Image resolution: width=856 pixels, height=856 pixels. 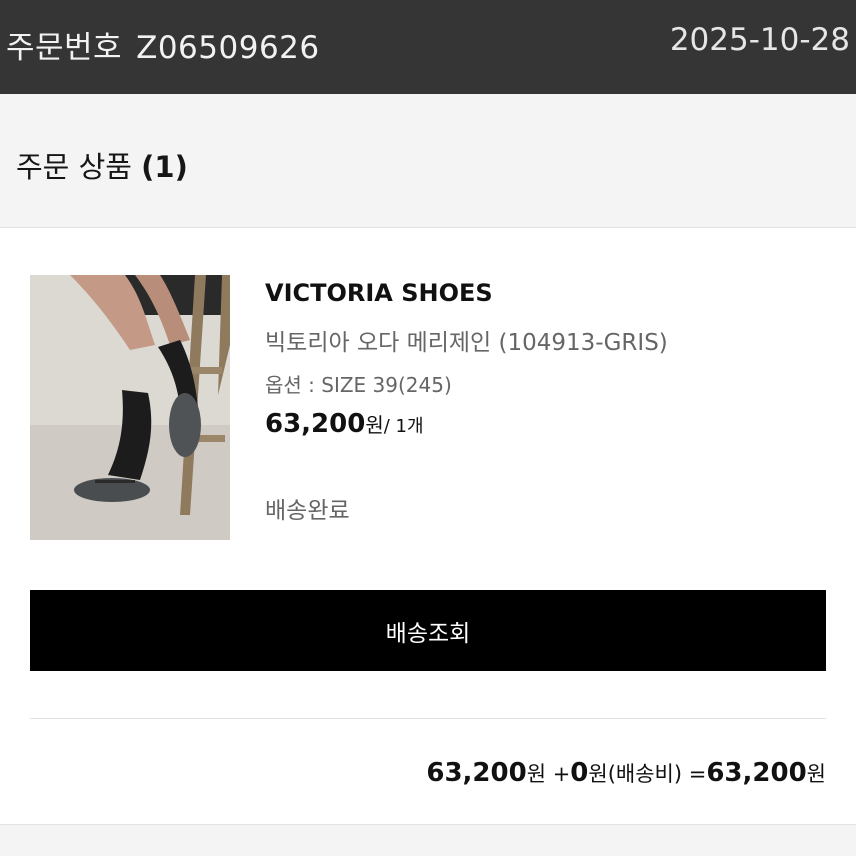 I want to click on track-delivery-button: 배송조회, so click(x=428, y=630).